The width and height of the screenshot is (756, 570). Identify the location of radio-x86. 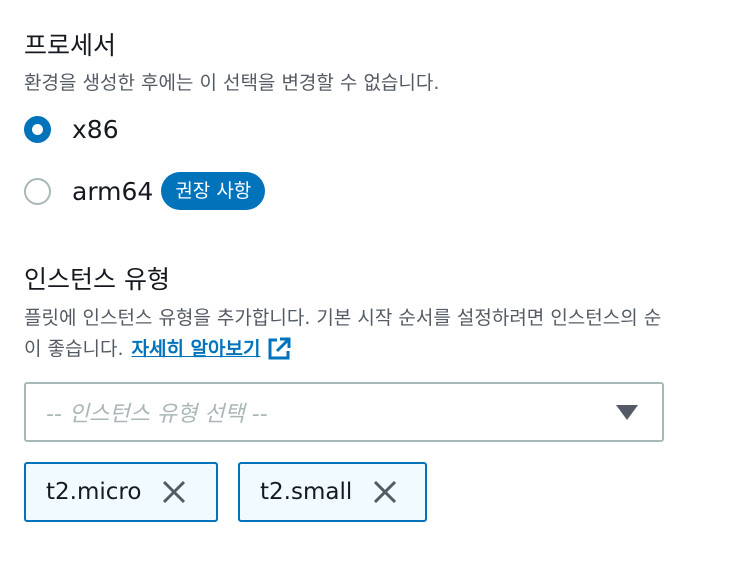
(37, 129).